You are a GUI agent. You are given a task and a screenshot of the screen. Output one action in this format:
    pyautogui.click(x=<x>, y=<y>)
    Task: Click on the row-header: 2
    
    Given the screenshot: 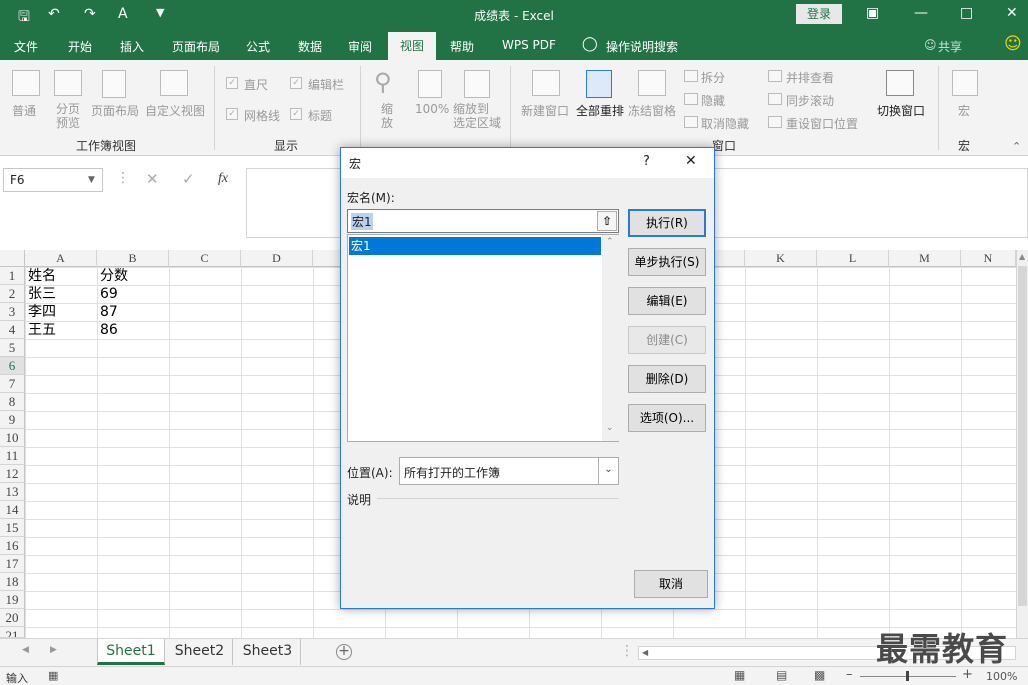 What is the action you would take?
    pyautogui.click(x=12, y=294)
    